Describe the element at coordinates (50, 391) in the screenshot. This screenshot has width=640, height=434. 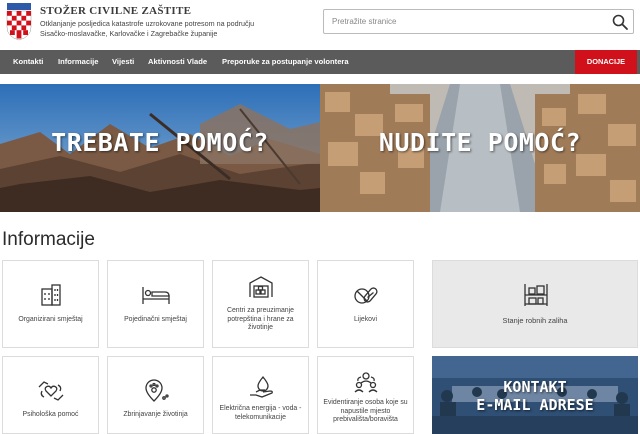
I see `hands-heart-icon` at that location.